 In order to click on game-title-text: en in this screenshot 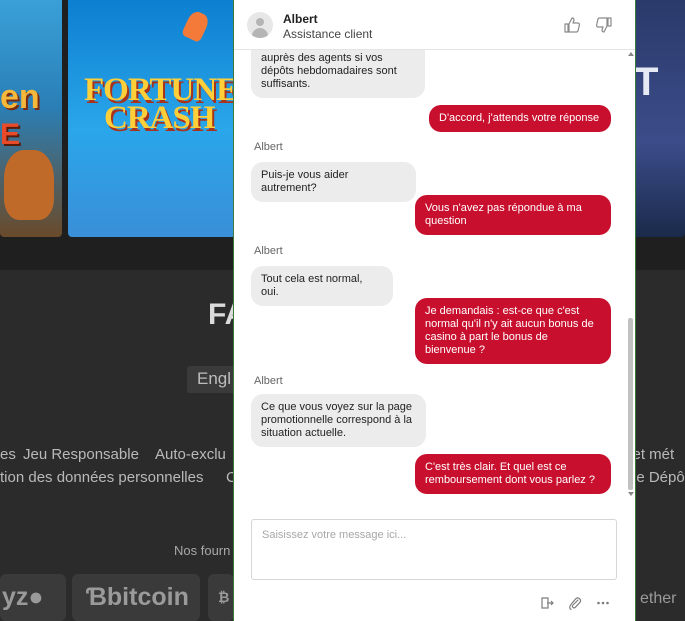, I will do `click(20, 97)`.